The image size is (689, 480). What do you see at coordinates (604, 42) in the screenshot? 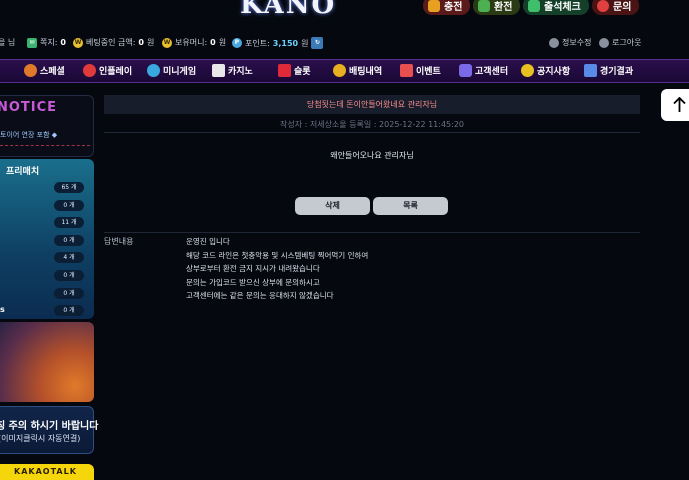
I see `power-icon` at bounding box center [604, 42].